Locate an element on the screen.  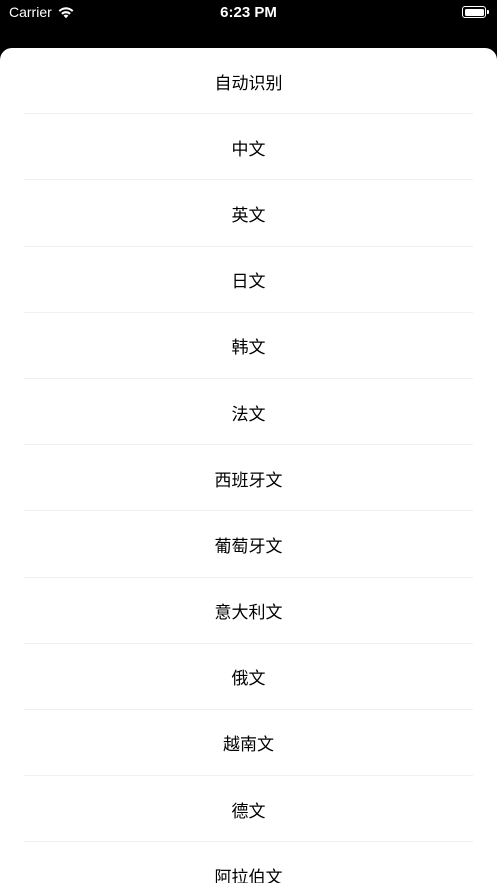
language-option-german: 德文 is located at coordinates (248, 809).